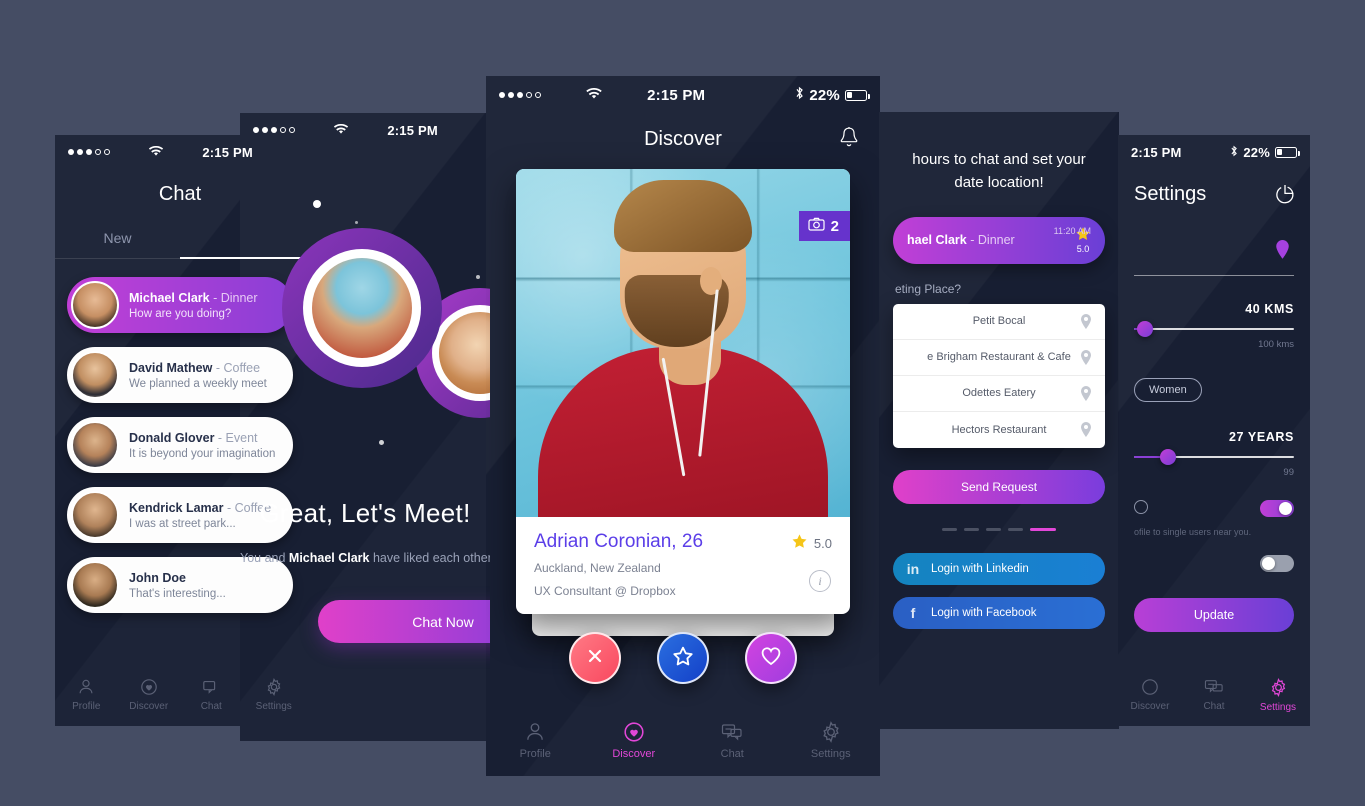  I want to click on linkedin-icon: in, so click(913, 568).